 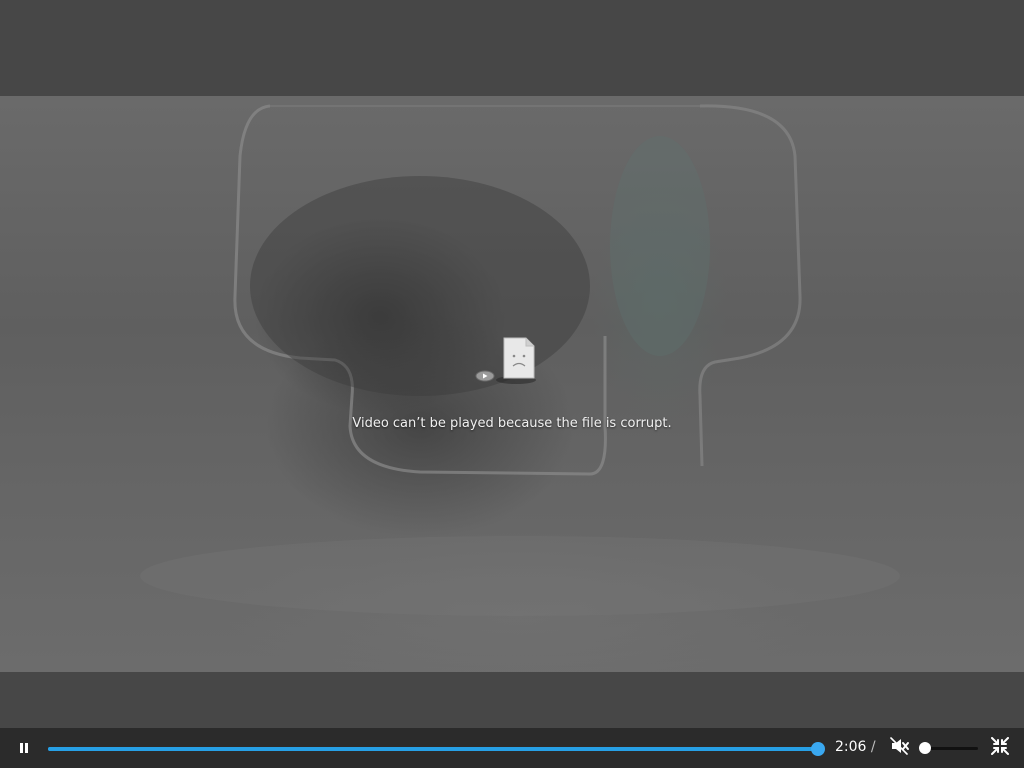 What do you see at coordinates (512, 360) in the screenshot?
I see `broken-file-icon` at bounding box center [512, 360].